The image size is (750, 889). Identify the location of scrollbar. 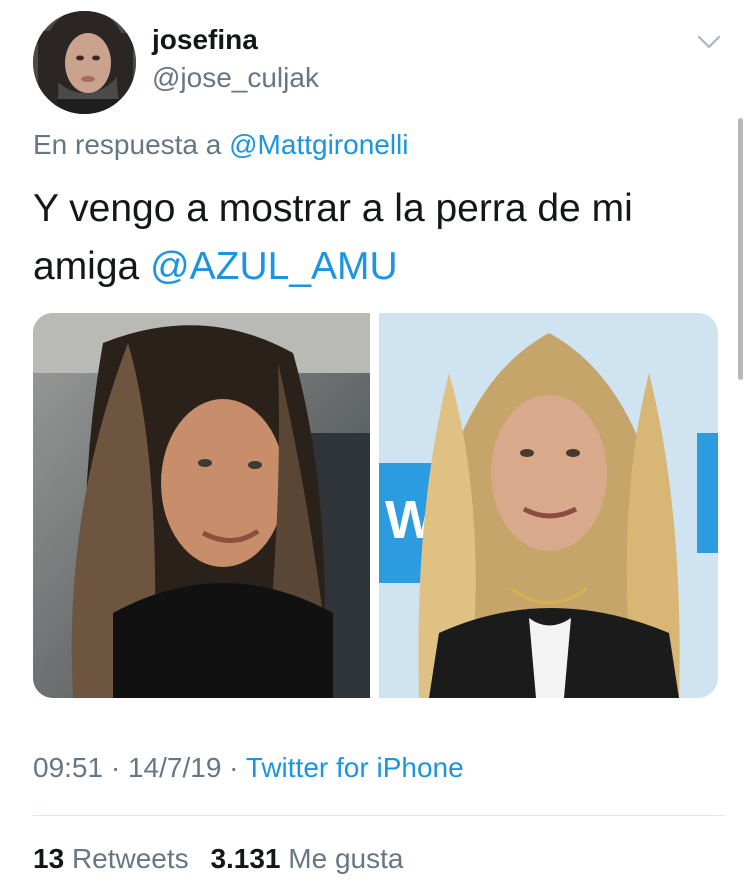
(740, 249).